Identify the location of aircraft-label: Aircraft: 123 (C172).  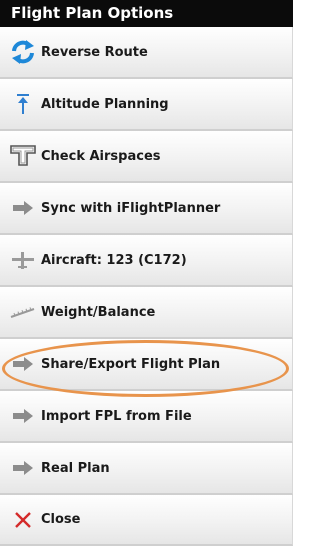
(114, 260).